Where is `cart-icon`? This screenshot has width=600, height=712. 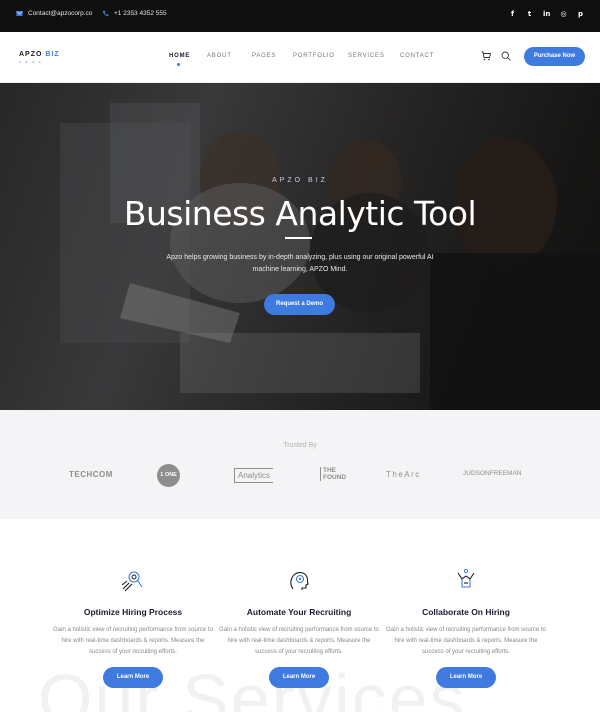
cart-icon is located at coordinates (486, 56).